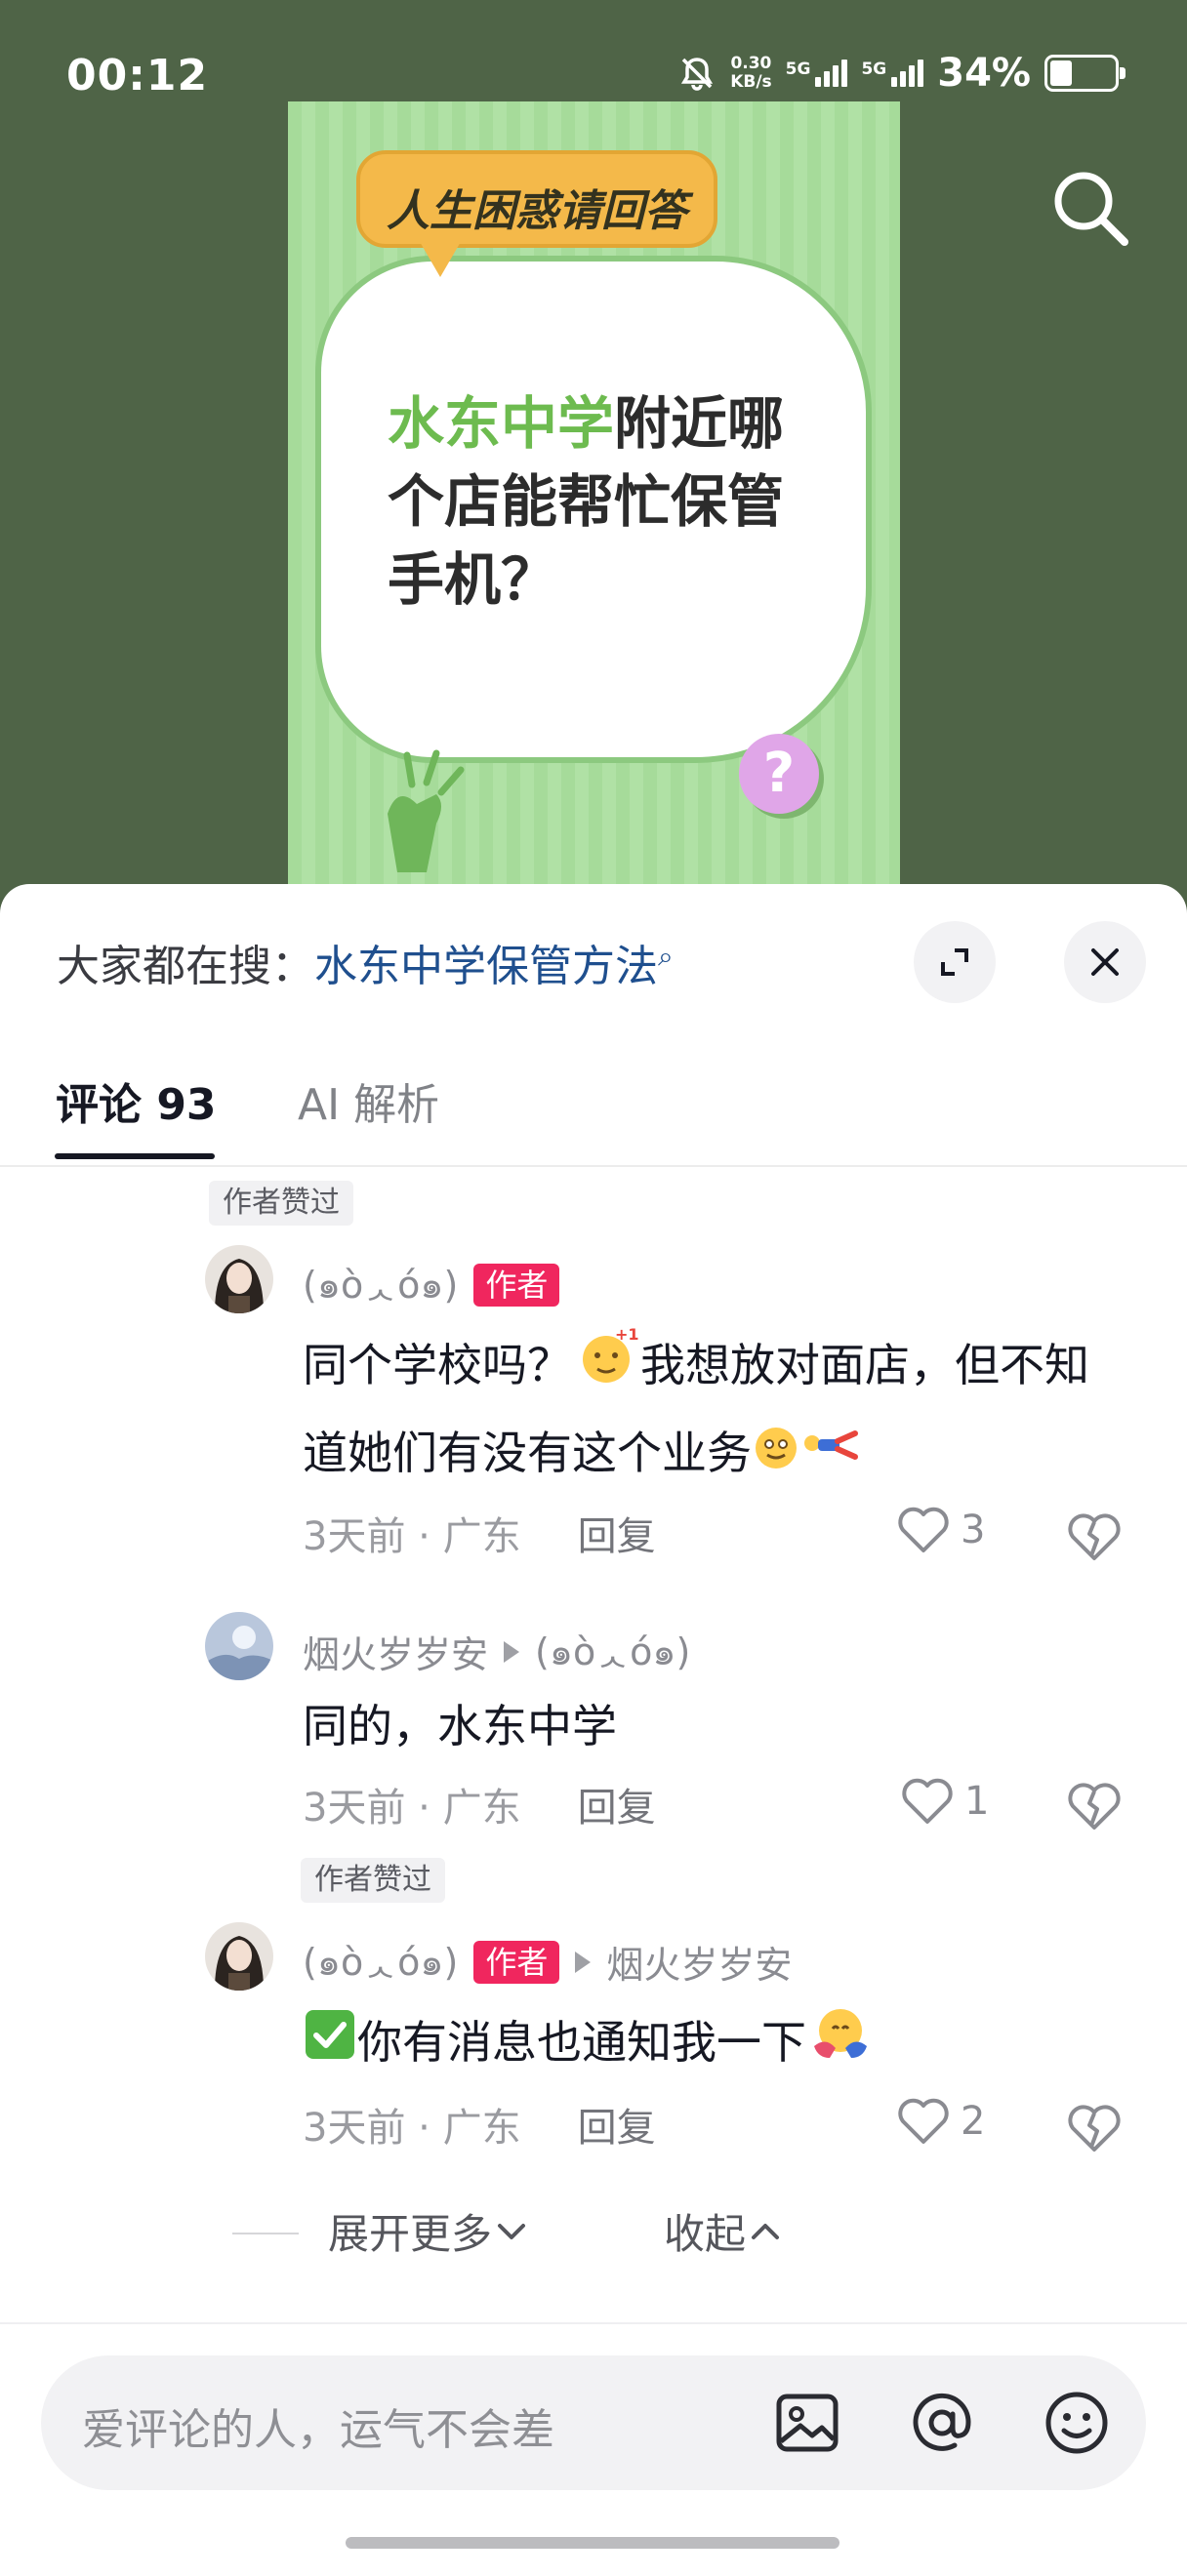  What do you see at coordinates (977, 1801) in the screenshot?
I see `like-count: 1` at bounding box center [977, 1801].